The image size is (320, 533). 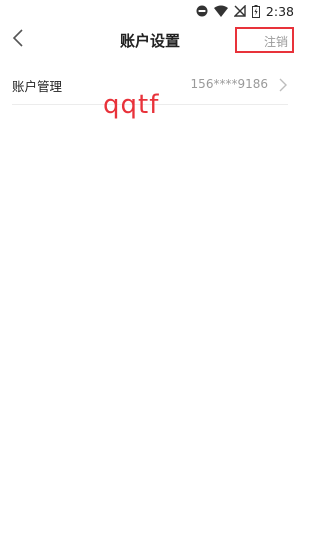 I want to click on status-time: 2:38, so click(x=279, y=11).